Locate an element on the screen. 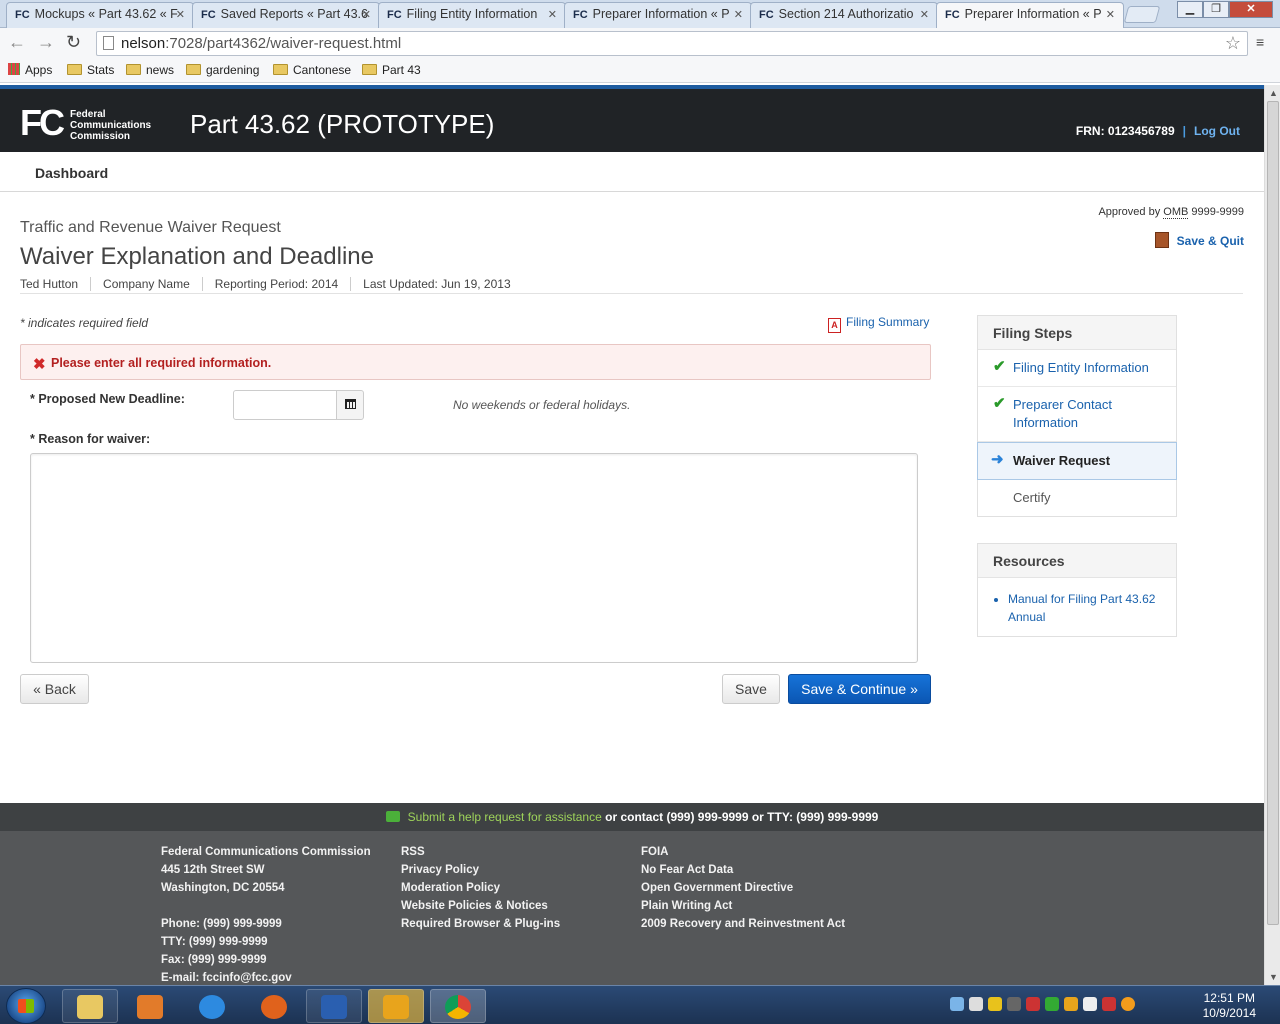 The height and width of the screenshot is (1024, 1280). close-window-icon: ✕ is located at coordinates (1251, 9).